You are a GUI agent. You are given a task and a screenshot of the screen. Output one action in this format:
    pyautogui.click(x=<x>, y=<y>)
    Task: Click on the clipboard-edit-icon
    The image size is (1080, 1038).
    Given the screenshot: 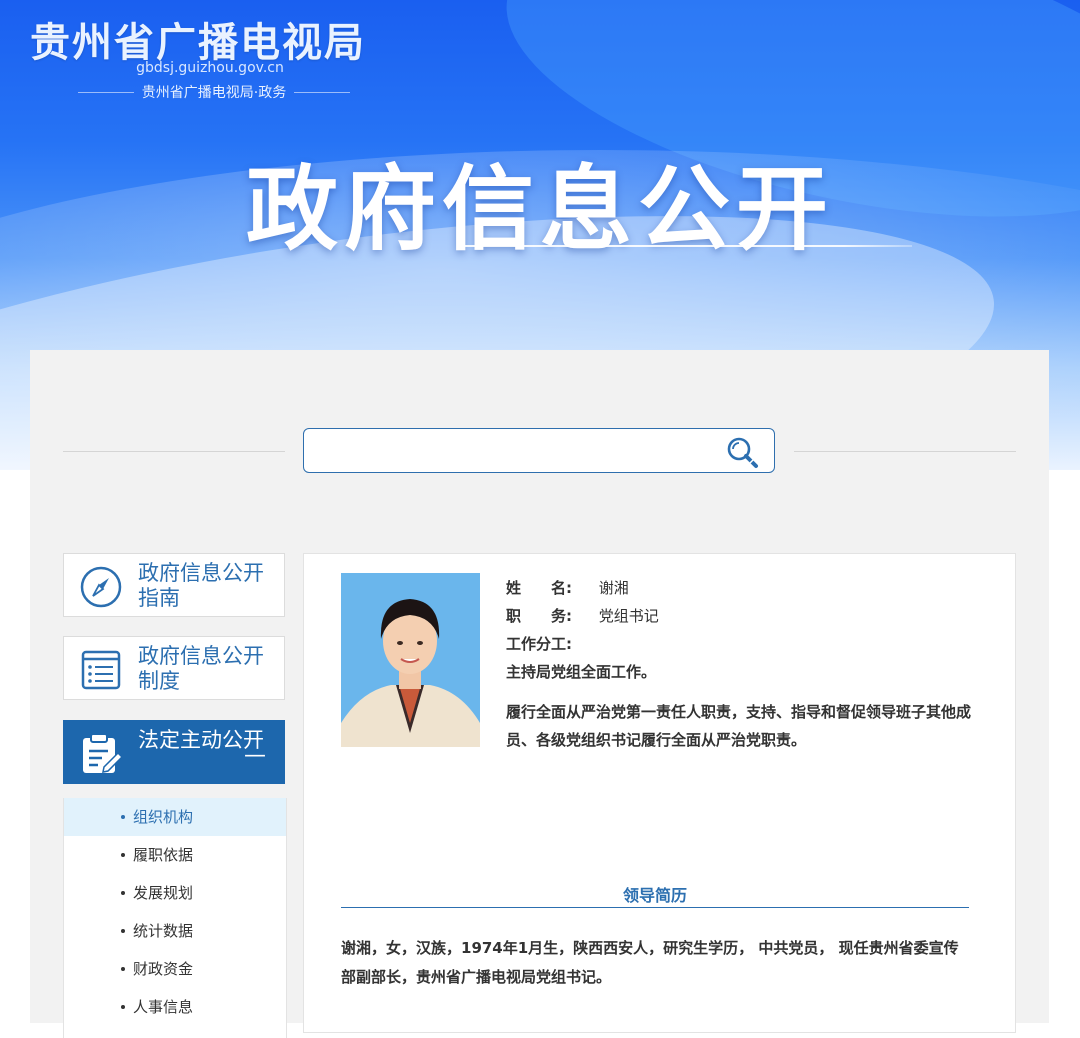 What is the action you would take?
    pyautogui.click(x=103, y=753)
    